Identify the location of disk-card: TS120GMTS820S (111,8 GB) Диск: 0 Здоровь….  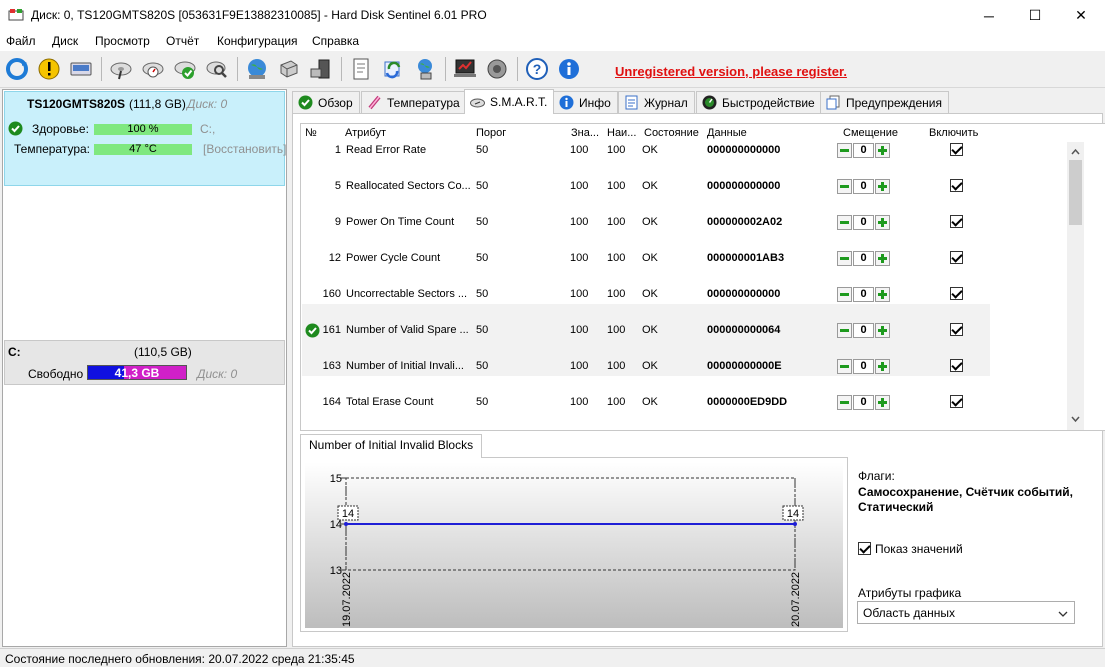
(145, 138).